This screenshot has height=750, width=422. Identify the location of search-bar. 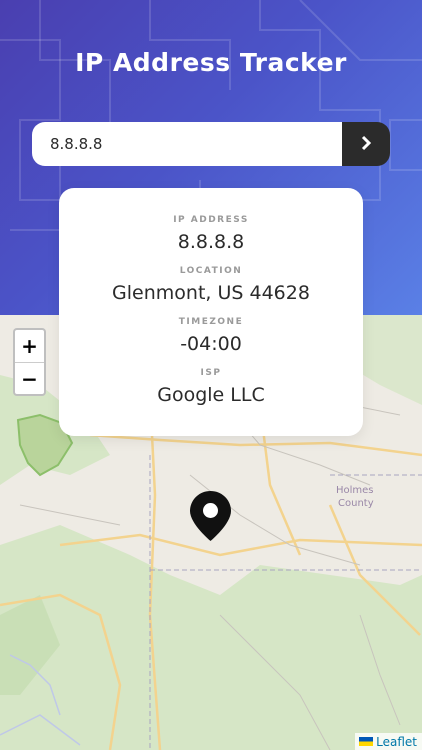
(211, 144).